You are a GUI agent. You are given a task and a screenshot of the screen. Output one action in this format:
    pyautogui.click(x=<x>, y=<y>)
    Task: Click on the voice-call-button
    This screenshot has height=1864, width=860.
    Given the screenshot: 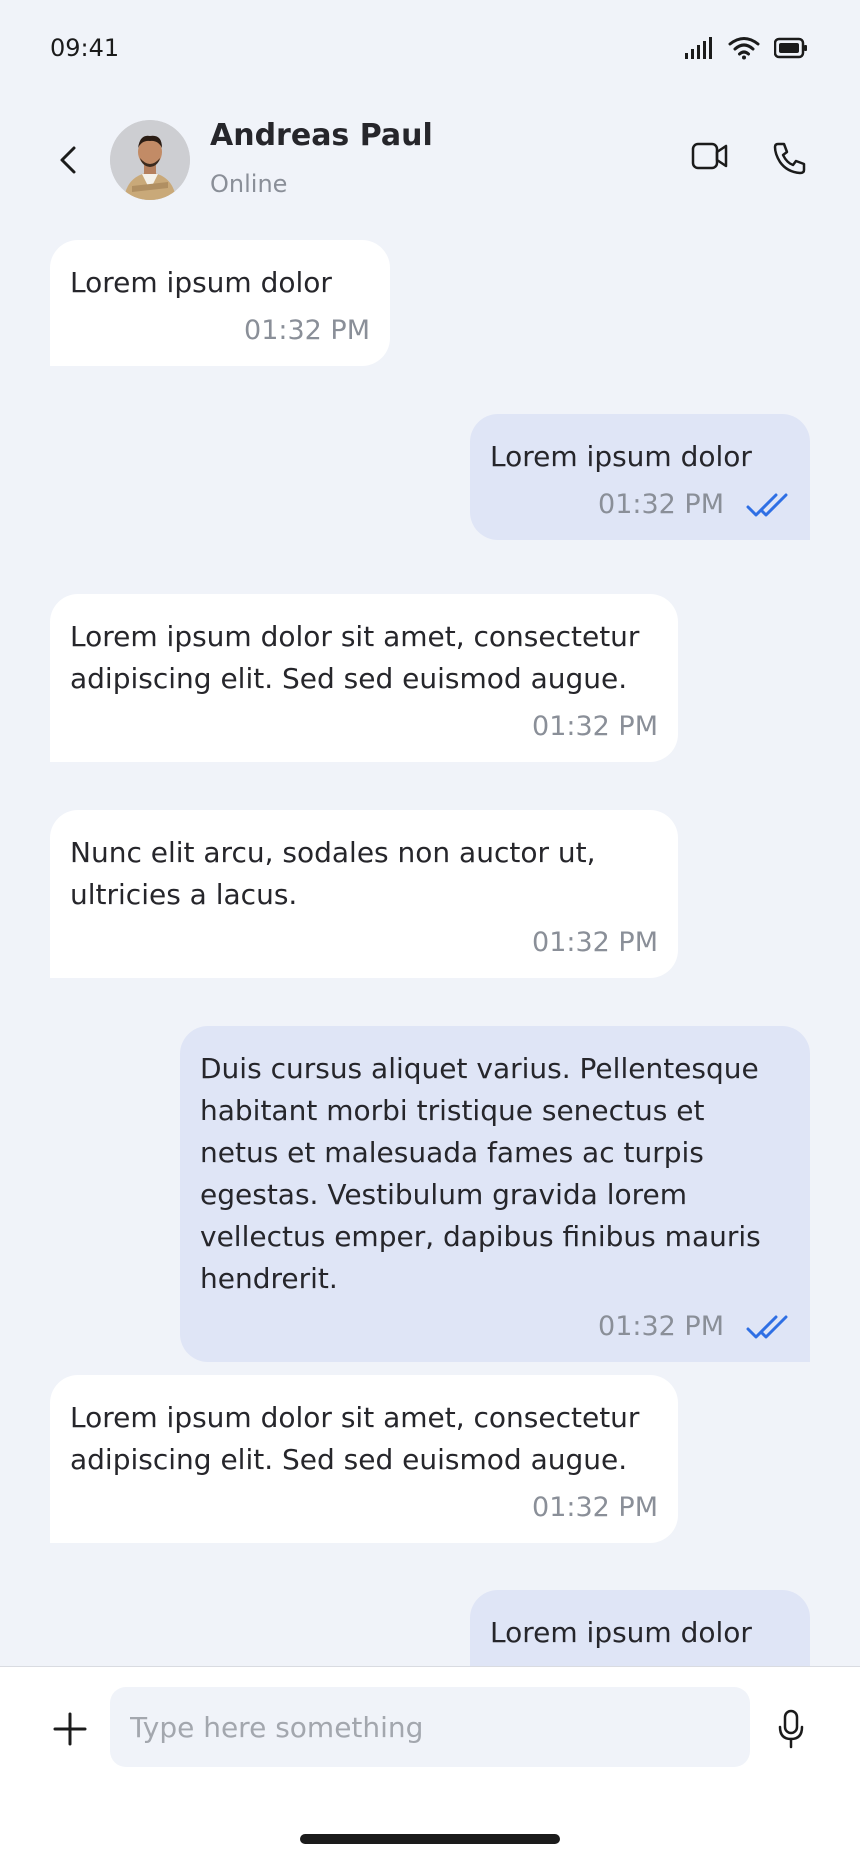 What is the action you would take?
    pyautogui.click(x=790, y=158)
    